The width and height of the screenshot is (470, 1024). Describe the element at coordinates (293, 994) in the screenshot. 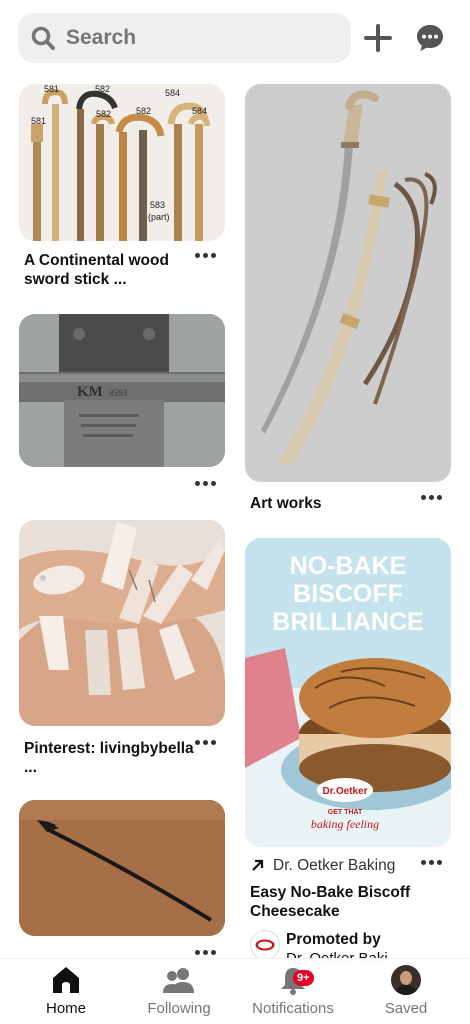

I see `nav-notifications: 9+ Notifications` at that location.